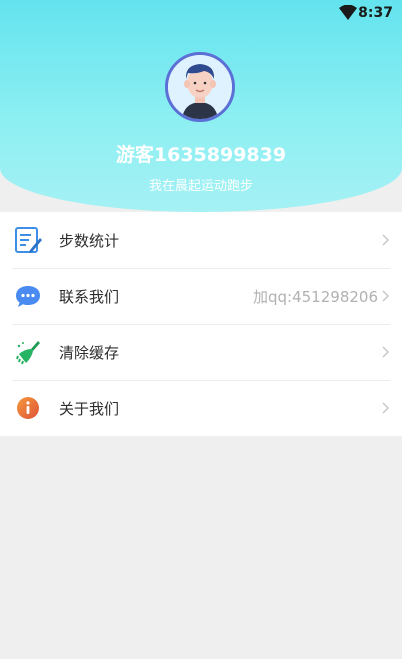 Image resolution: width=402 pixels, height=659 pixels. What do you see at coordinates (28, 240) in the screenshot?
I see `notepad-icon` at bounding box center [28, 240].